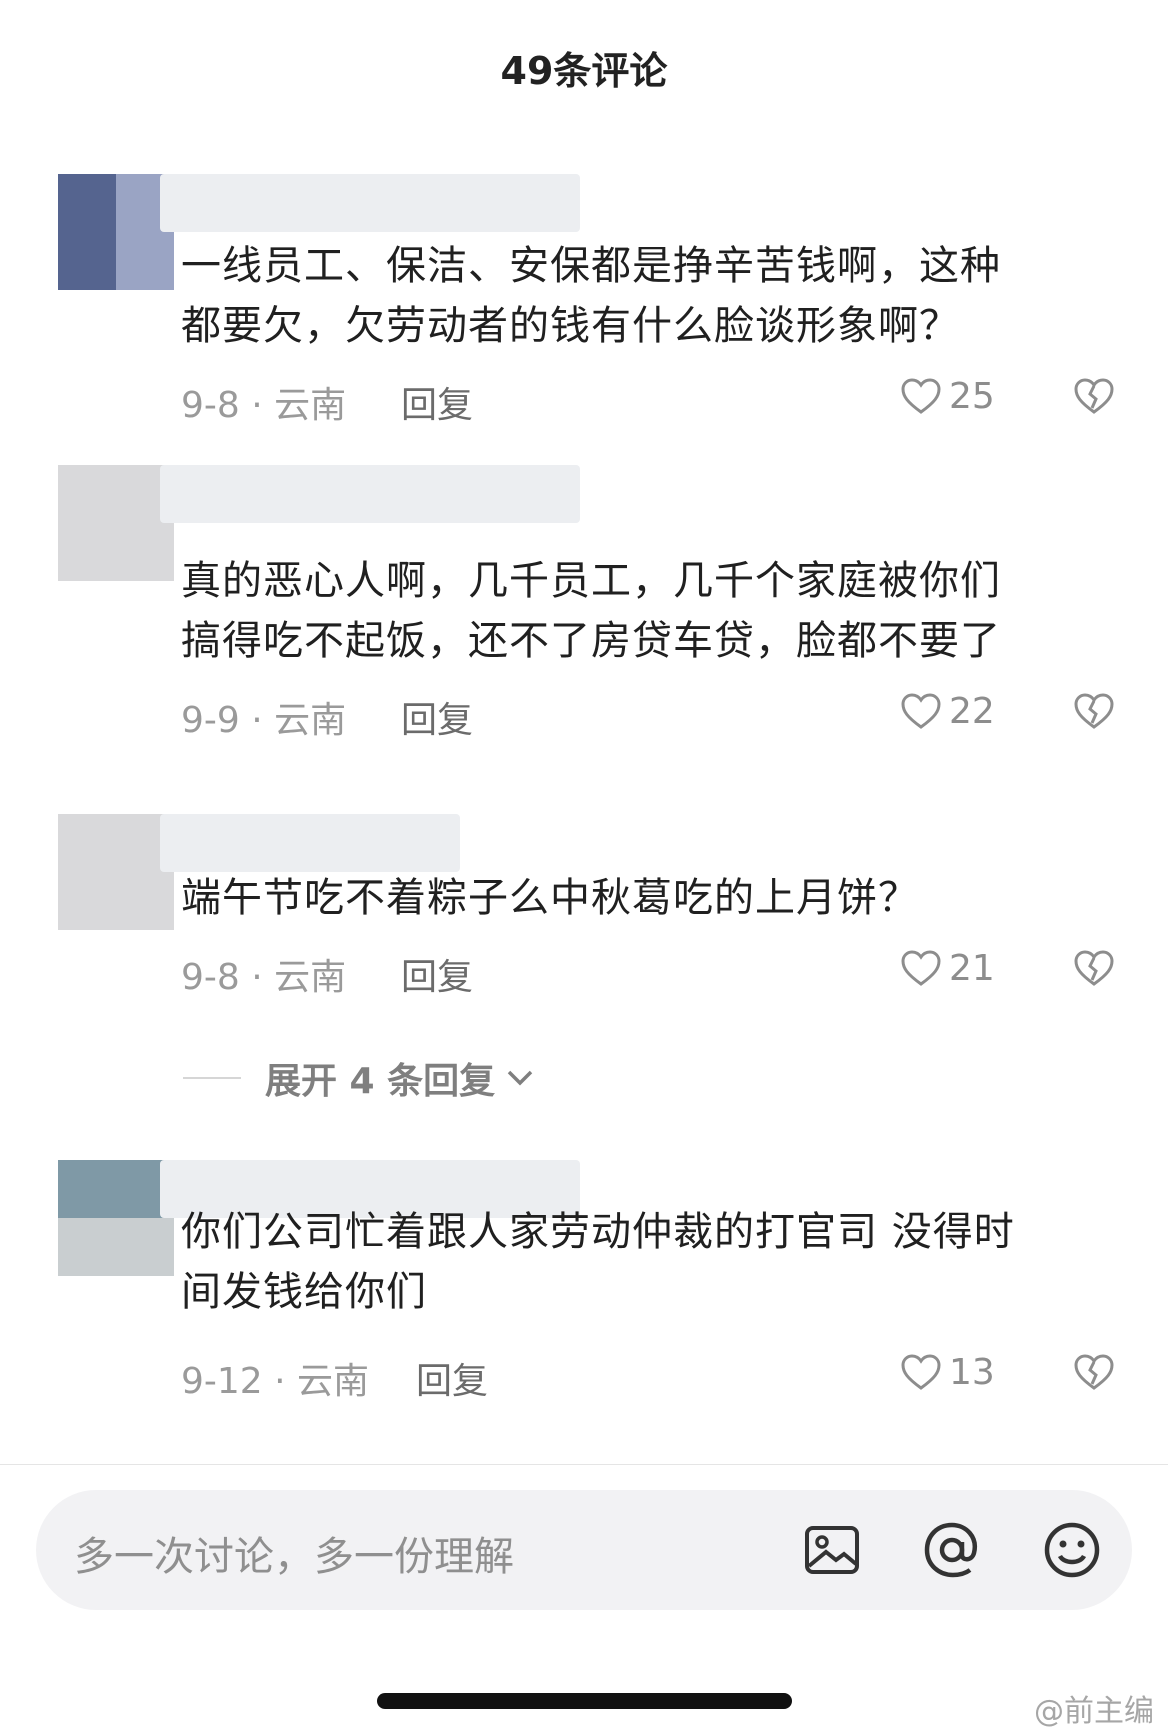  What do you see at coordinates (972, 968) in the screenshot?
I see `like-count: 21` at bounding box center [972, 968].